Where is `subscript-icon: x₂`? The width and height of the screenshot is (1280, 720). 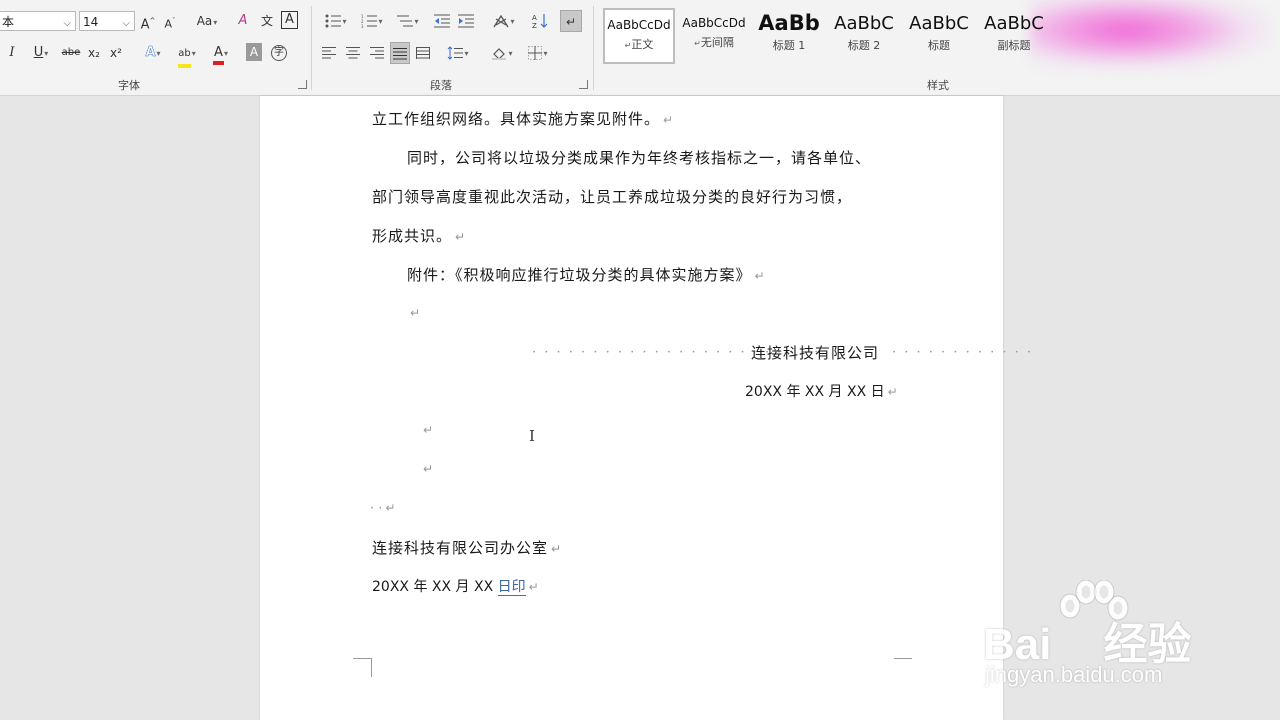
subscript-icon: x₂ is located at coordinates (94, 53).